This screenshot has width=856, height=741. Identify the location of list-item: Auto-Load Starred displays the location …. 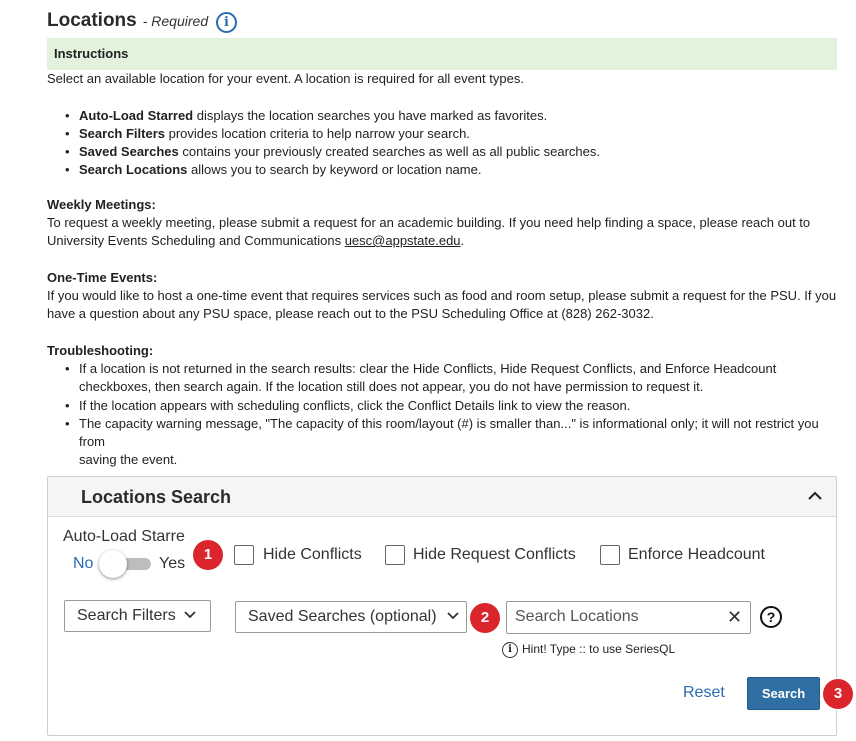
(452, 116).